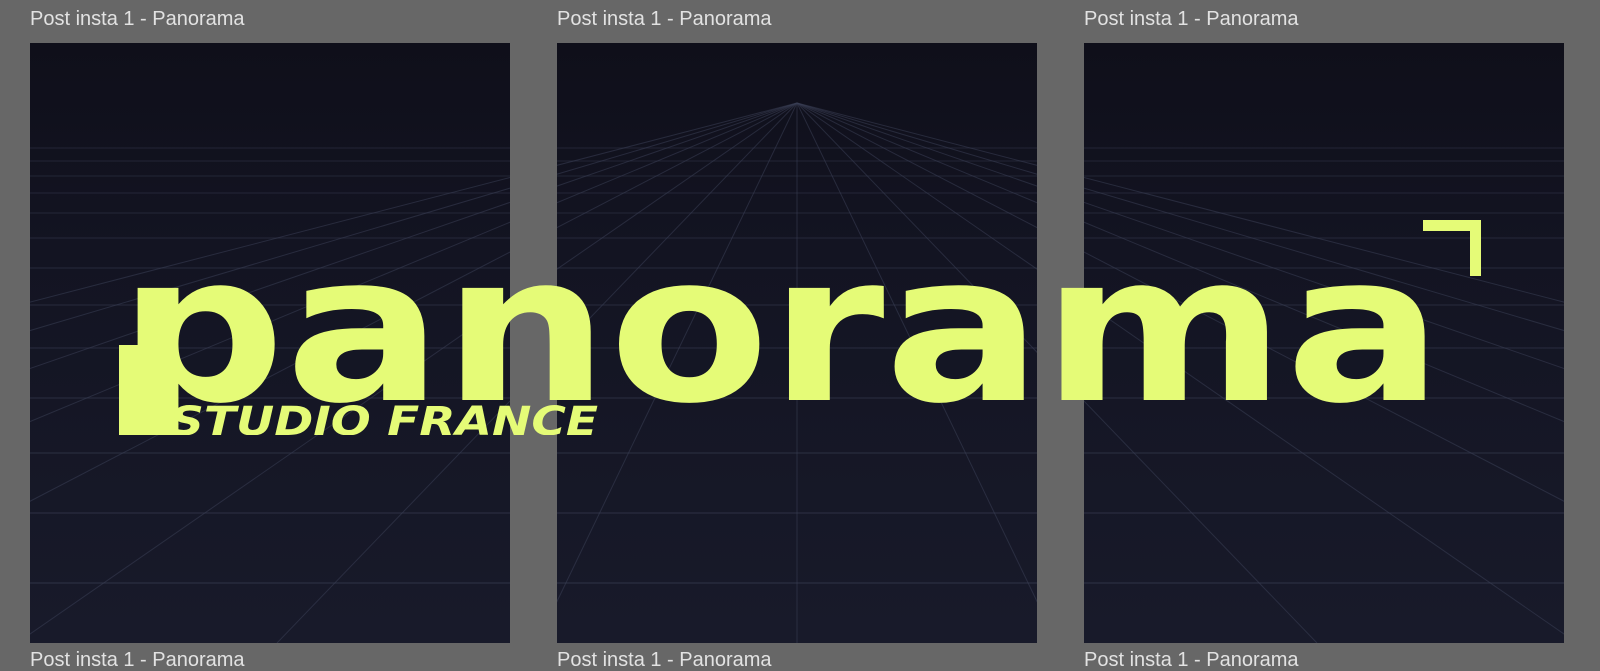 The height and width of the screenshot is (671, 1600). What do you see at coordinates (664, 660) in the screenshot?
I see `frame-label-bottom-2: Post insta 1 - Panorama` at bounding box center [664, 660].